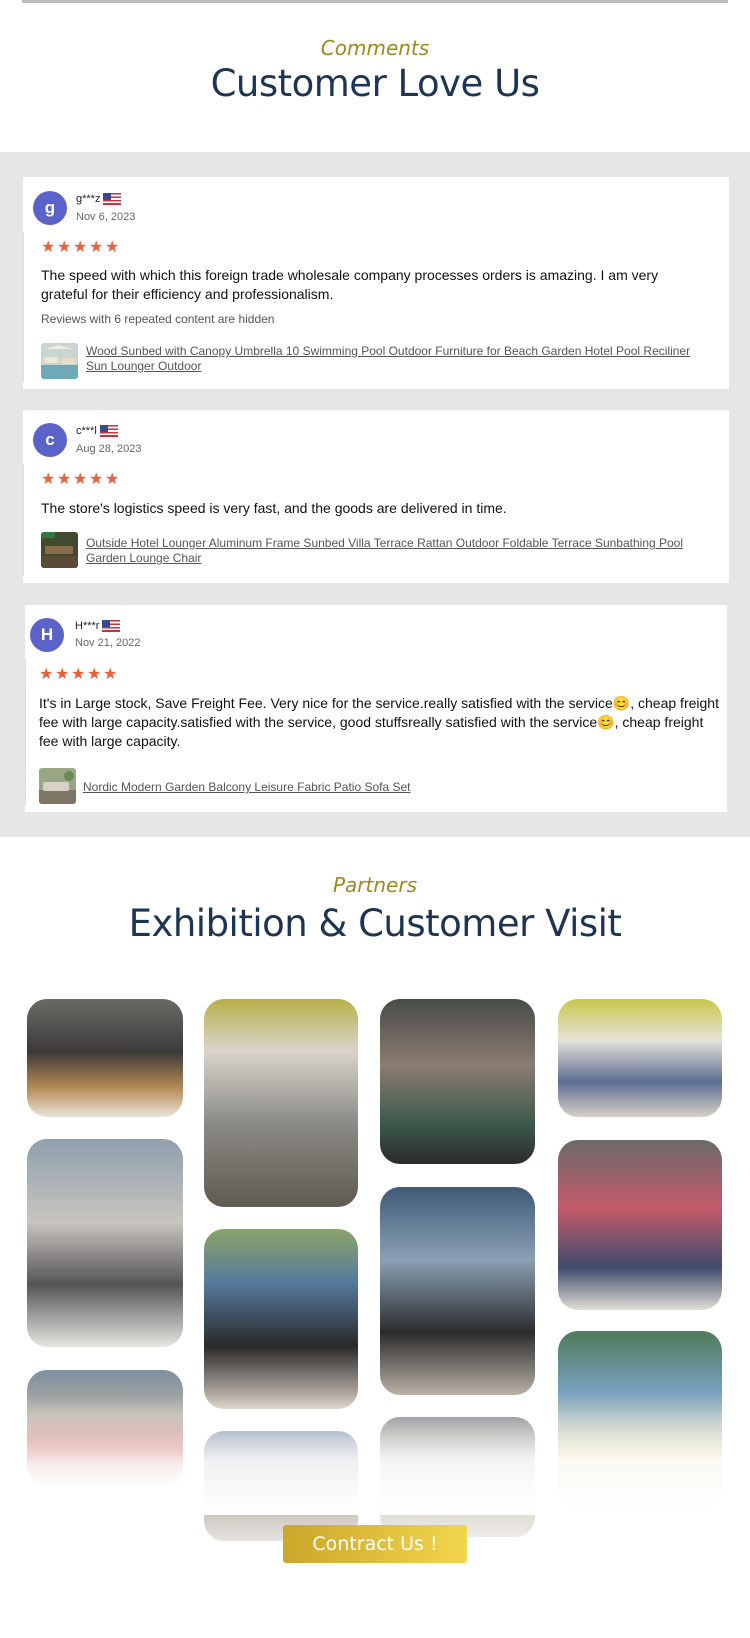  I want to click on username-text: g***z, so click(88, 199).